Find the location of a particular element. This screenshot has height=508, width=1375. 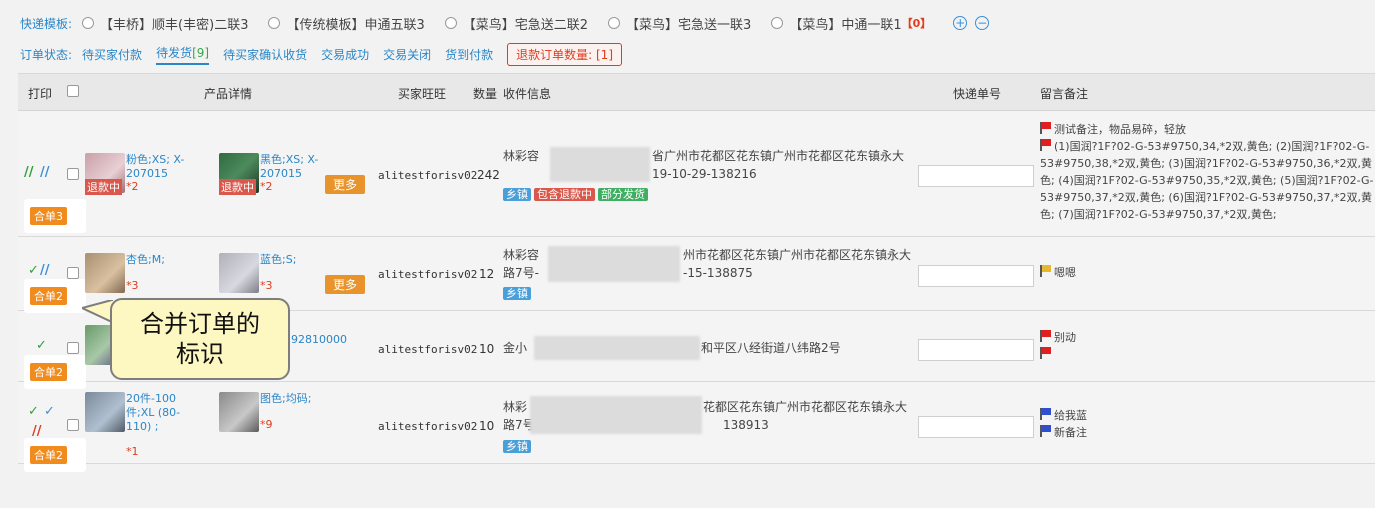

merge-badge: 合单3 is located at coordinates (48, 216).